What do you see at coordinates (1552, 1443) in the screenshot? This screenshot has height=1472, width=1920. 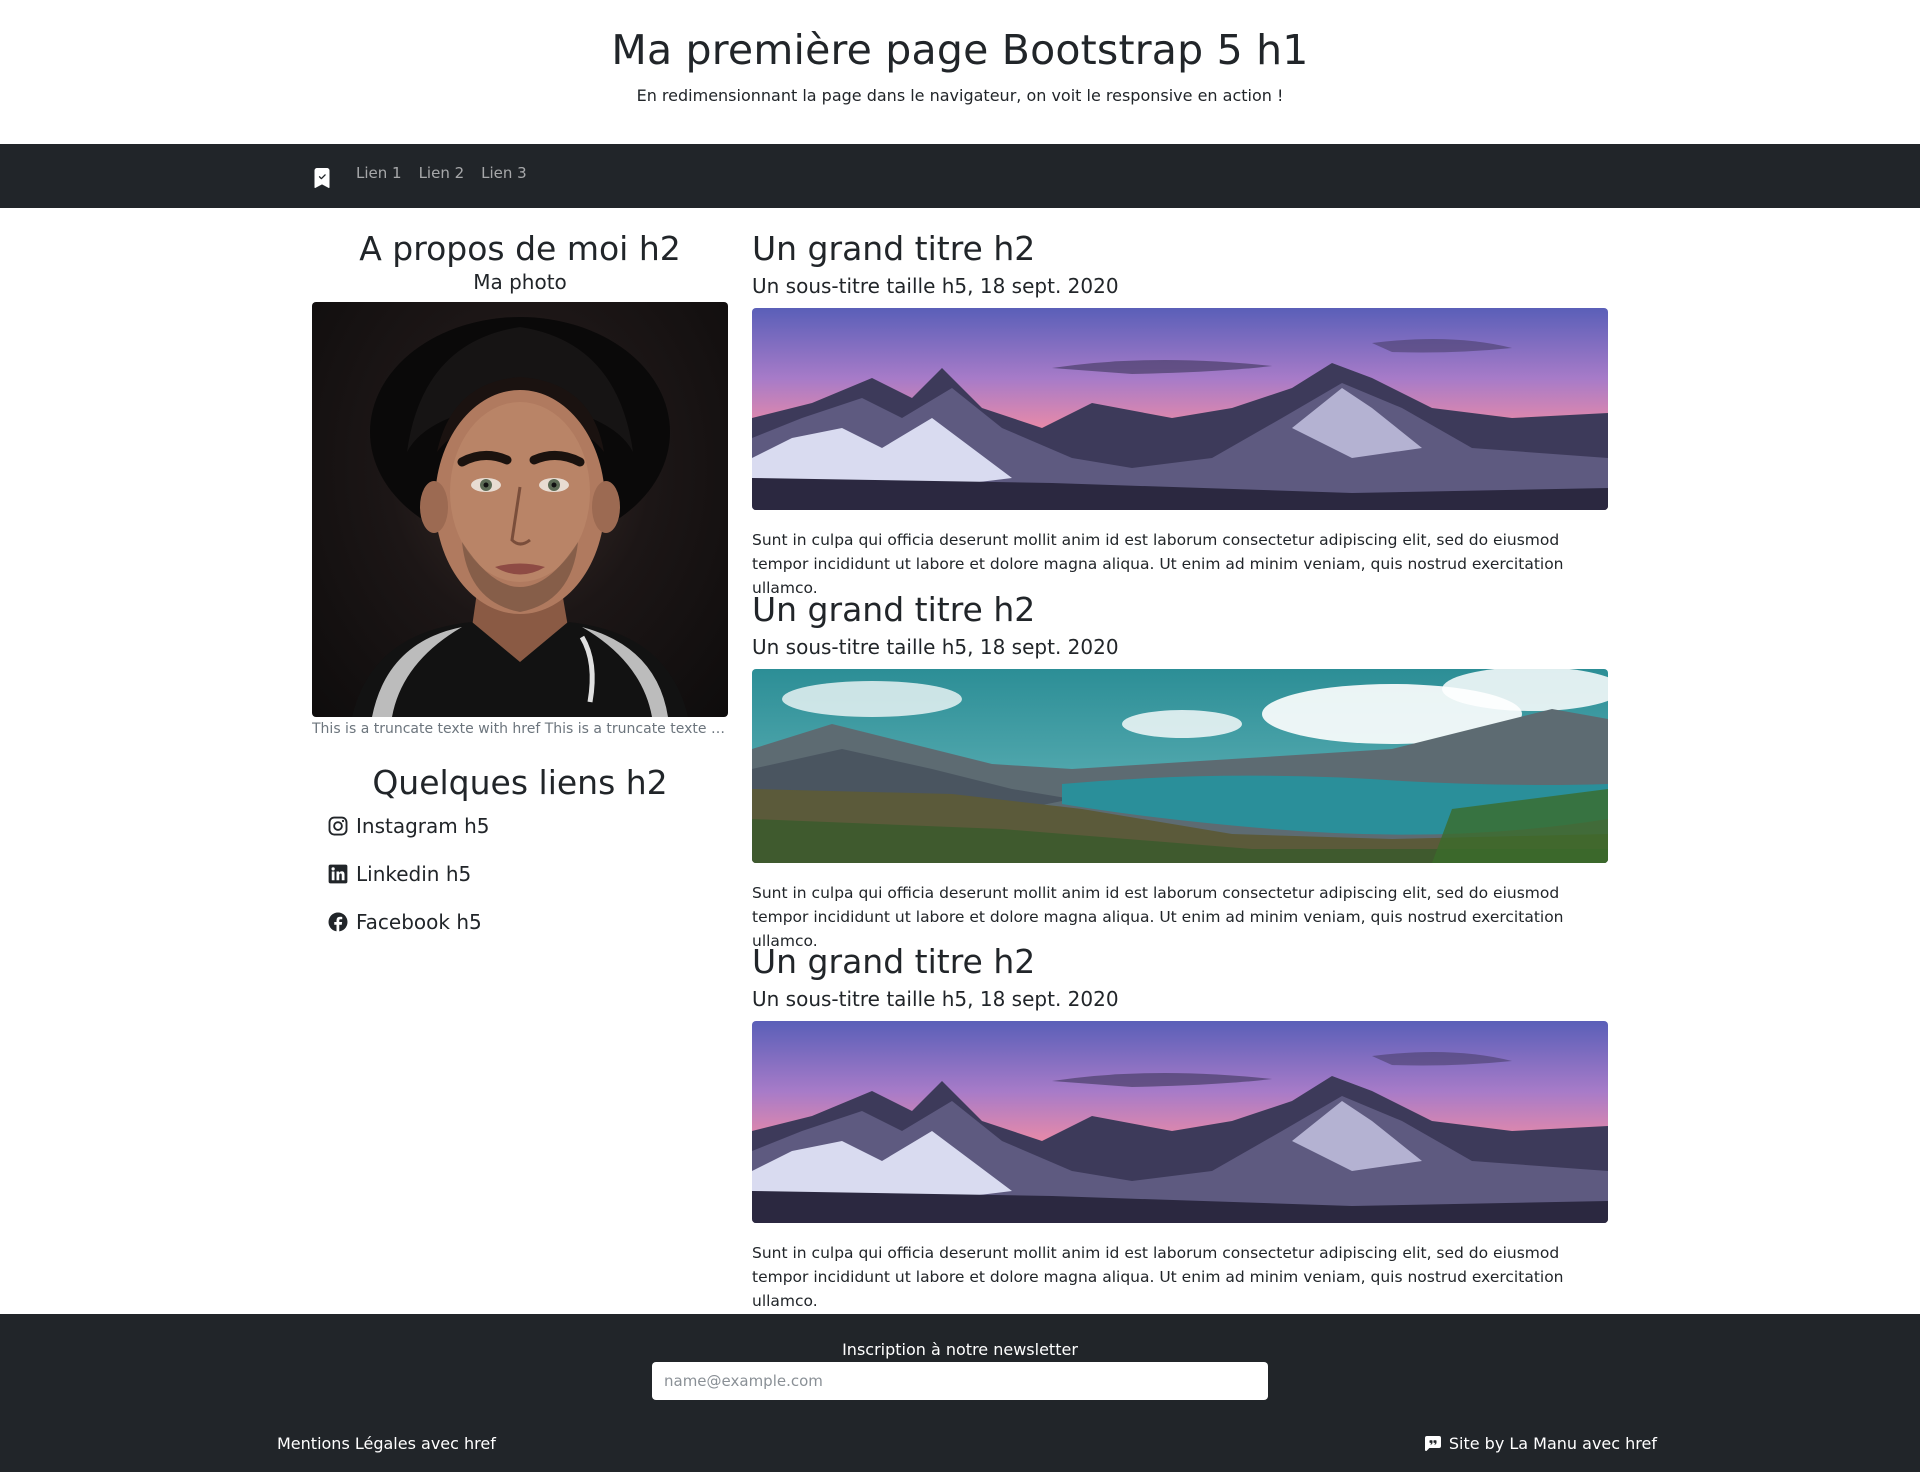 I see `credit-link-label: Site by La Manu avec href` at bounding box center [1552, 1443].